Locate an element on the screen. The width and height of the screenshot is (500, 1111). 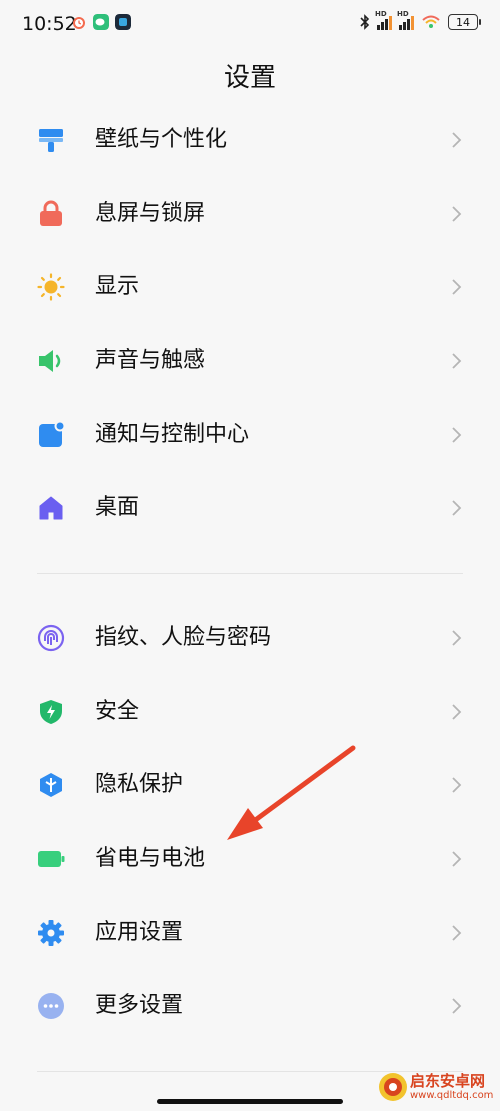
lock-icon is located at coordinates (51, 213).